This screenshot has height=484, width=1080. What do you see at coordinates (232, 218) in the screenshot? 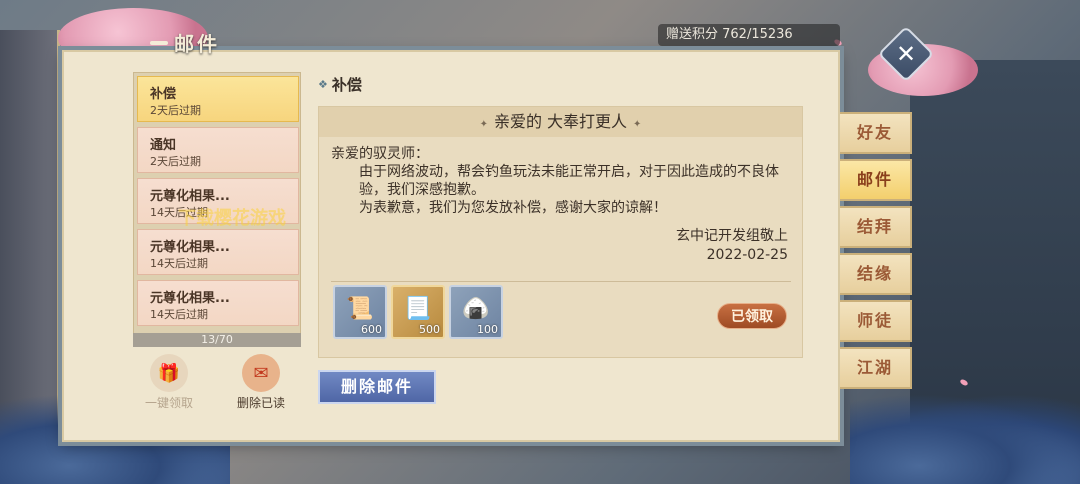
I see `watermark-text: 下载樱花游戏` at bounding box center [232, 218].